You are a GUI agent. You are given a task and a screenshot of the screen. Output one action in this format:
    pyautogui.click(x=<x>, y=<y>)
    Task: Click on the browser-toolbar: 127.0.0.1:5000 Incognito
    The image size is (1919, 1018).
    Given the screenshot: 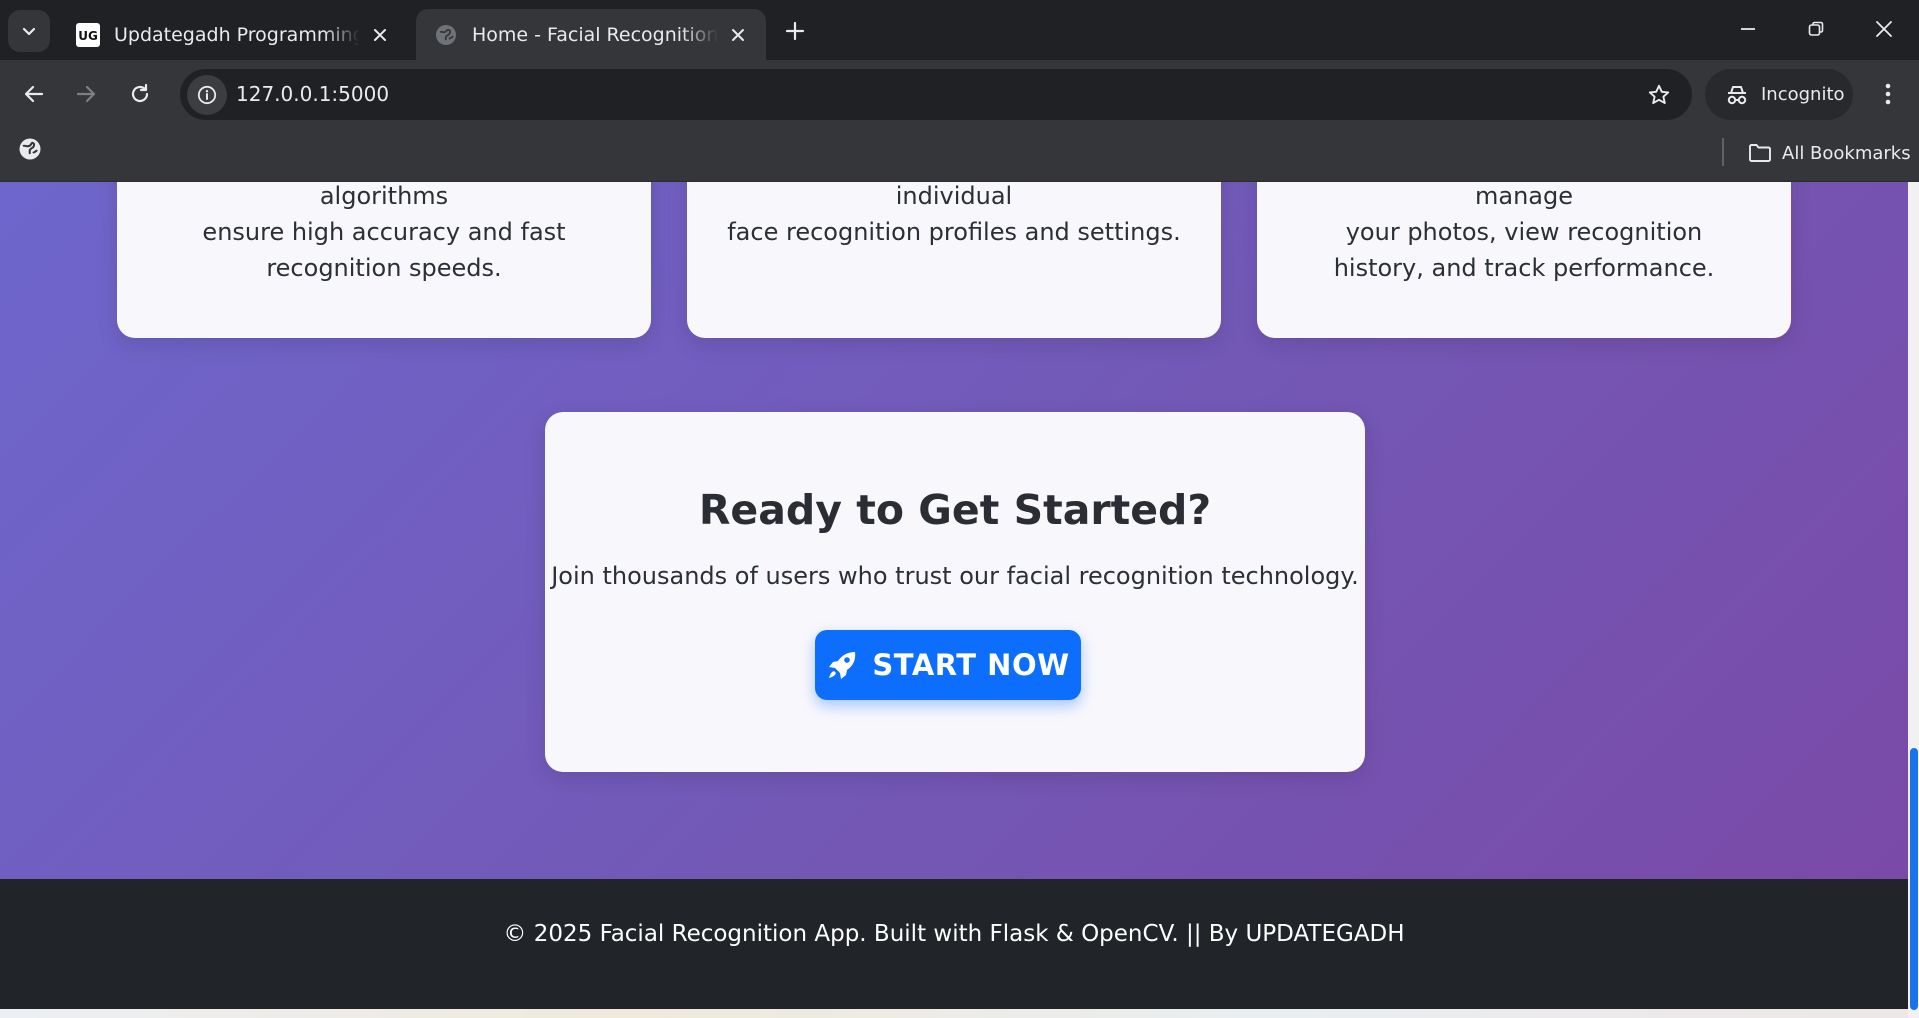 What is the action you would take?
    pyautogui.click(x=959, y=94)
    